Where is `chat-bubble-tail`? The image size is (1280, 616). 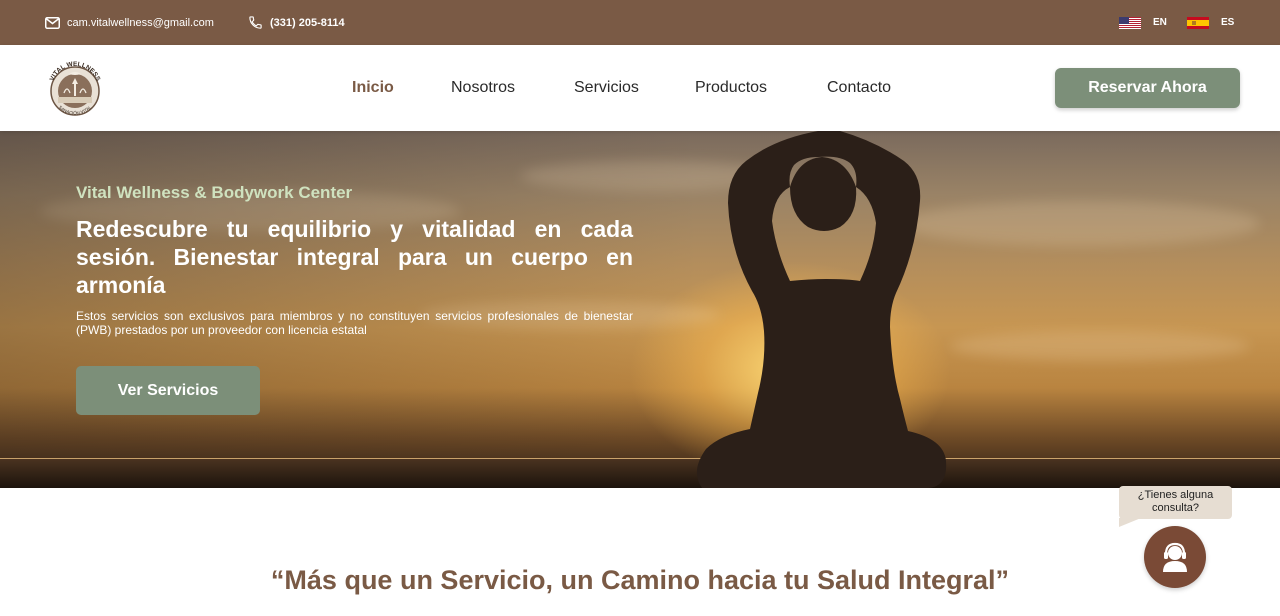
chat-bubble-tail is located at coordinates (1130, 522).